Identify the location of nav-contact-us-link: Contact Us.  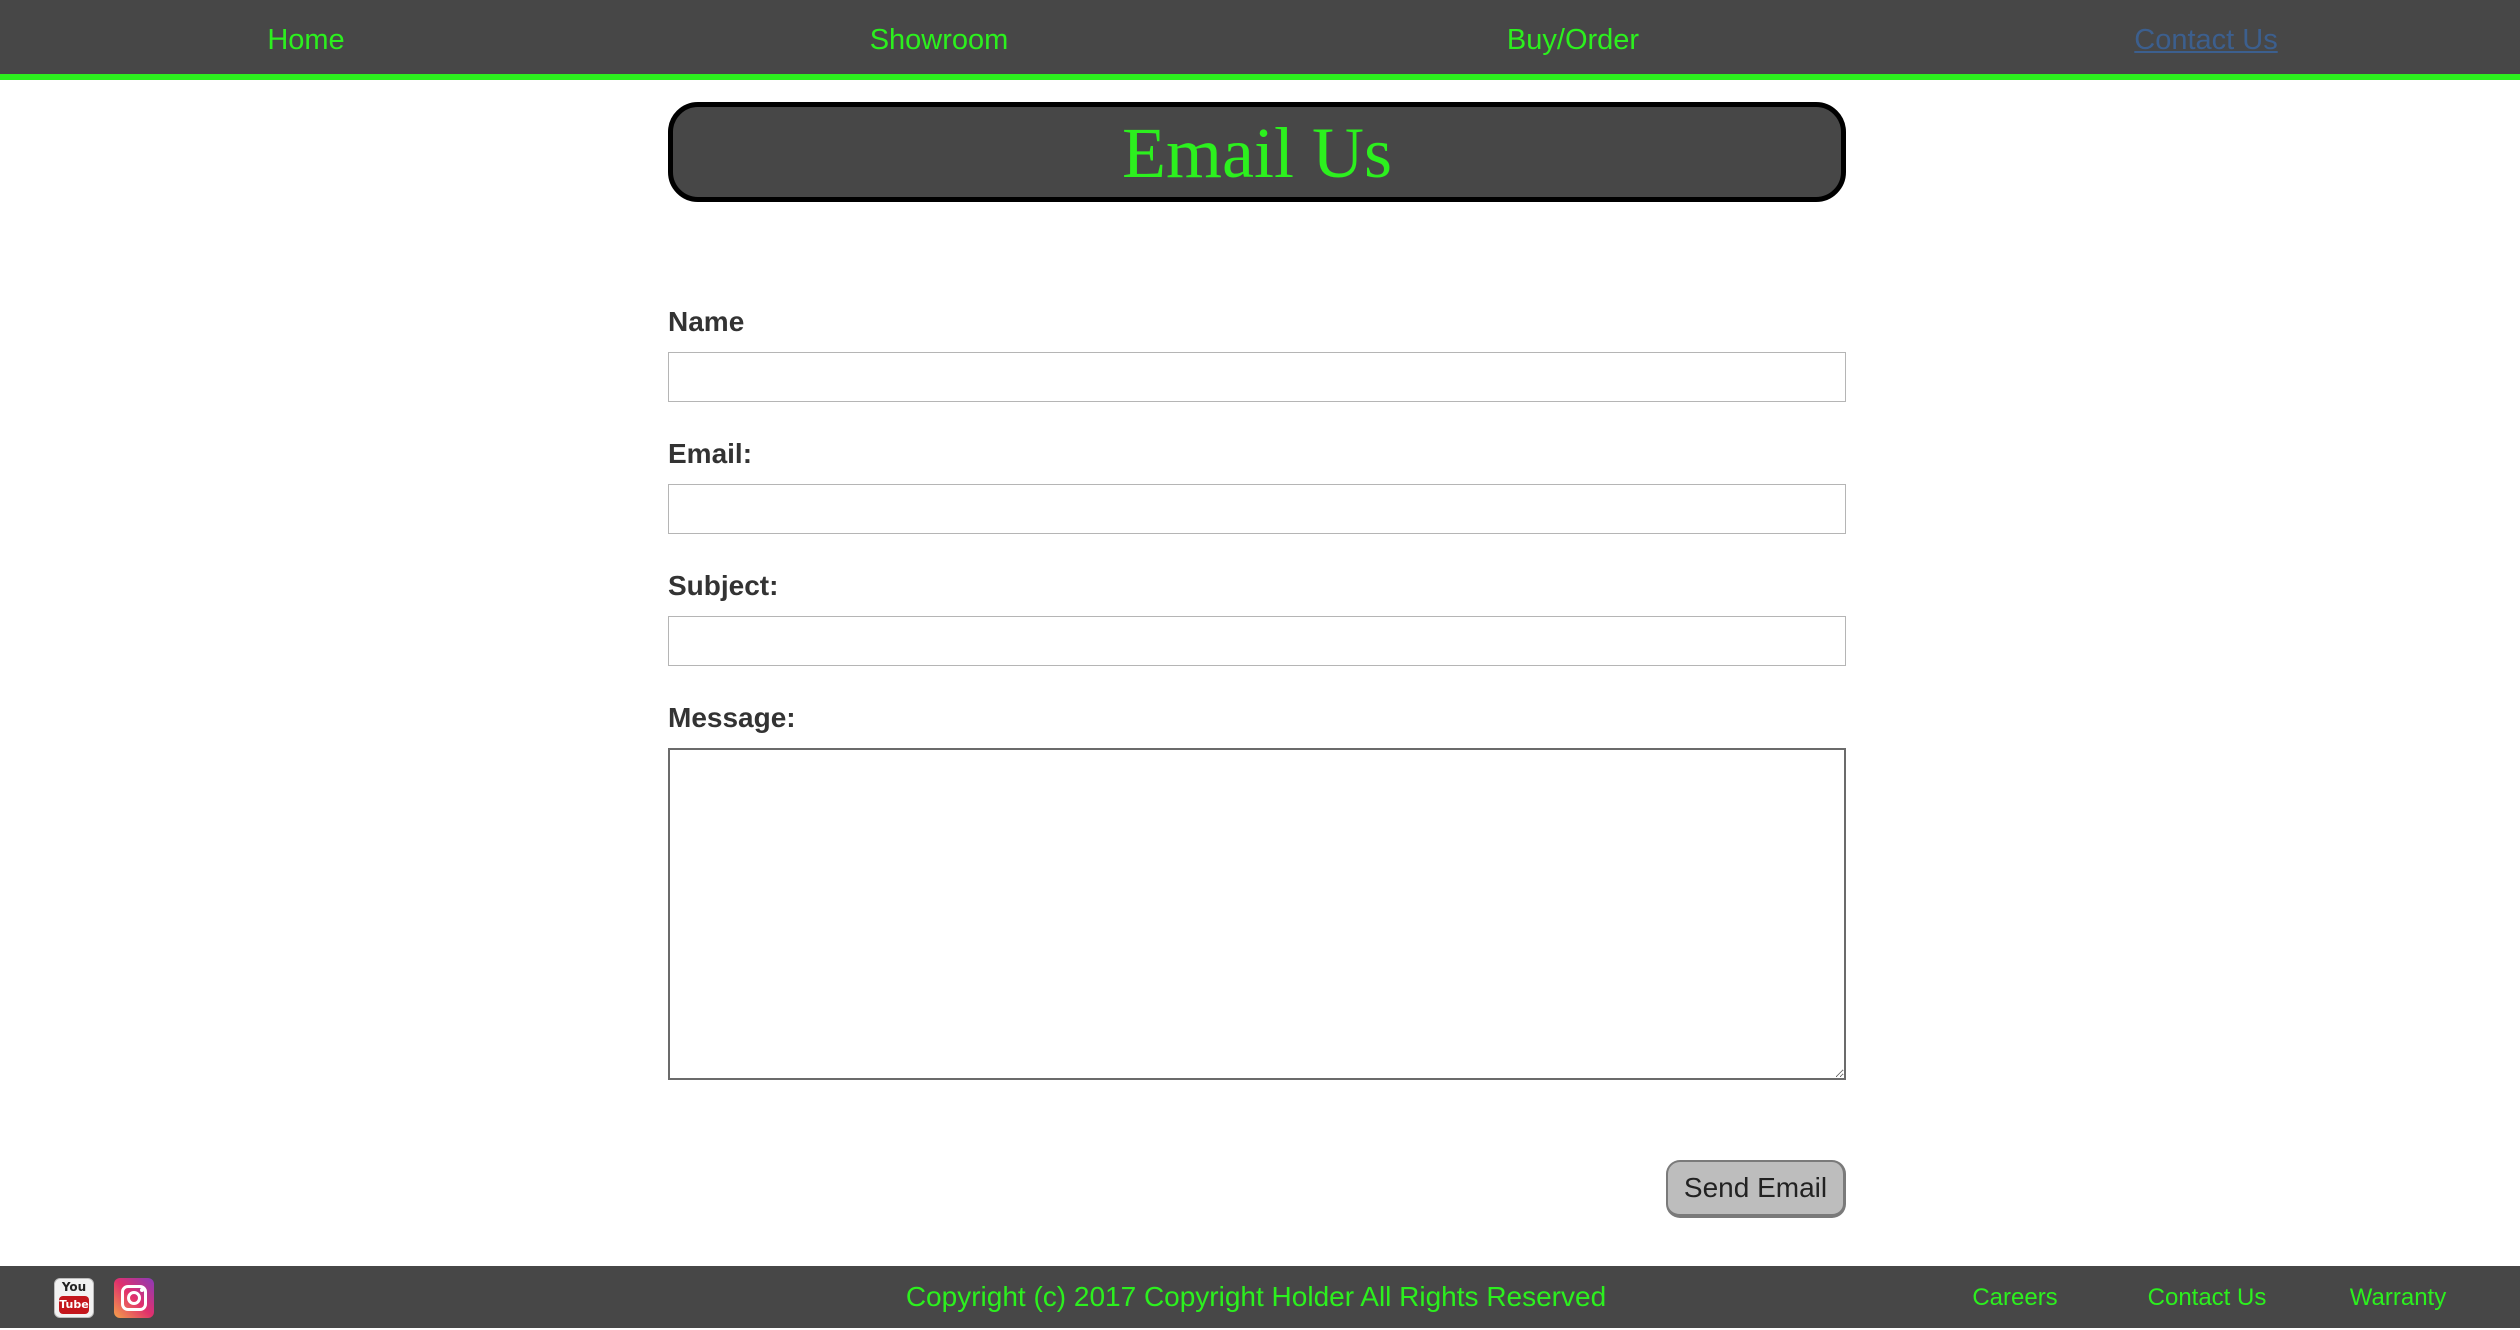
(2205, 37).